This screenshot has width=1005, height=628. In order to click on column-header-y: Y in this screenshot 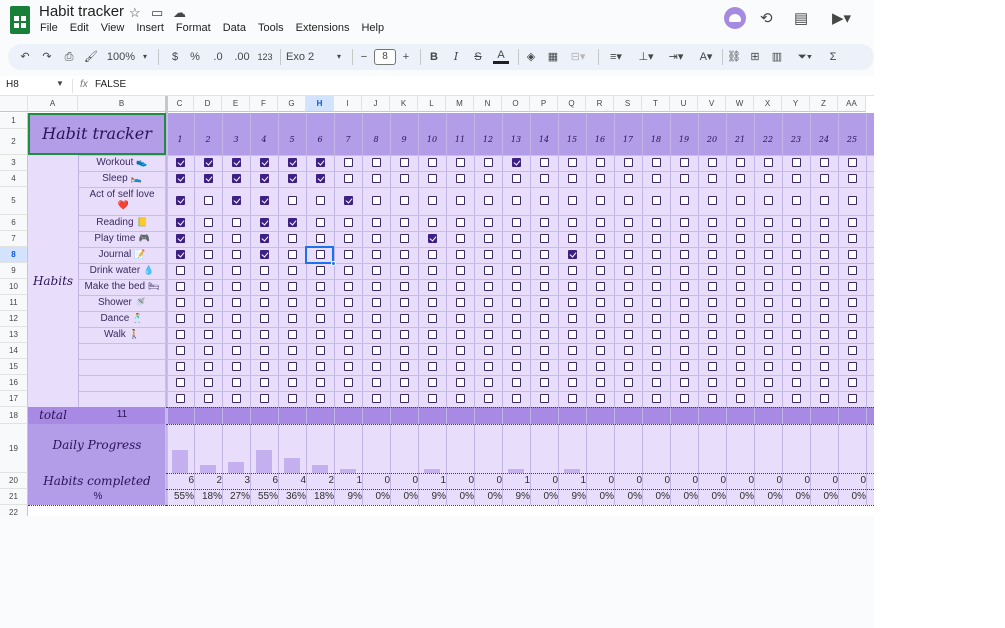, I will do `click(796, 104)`.